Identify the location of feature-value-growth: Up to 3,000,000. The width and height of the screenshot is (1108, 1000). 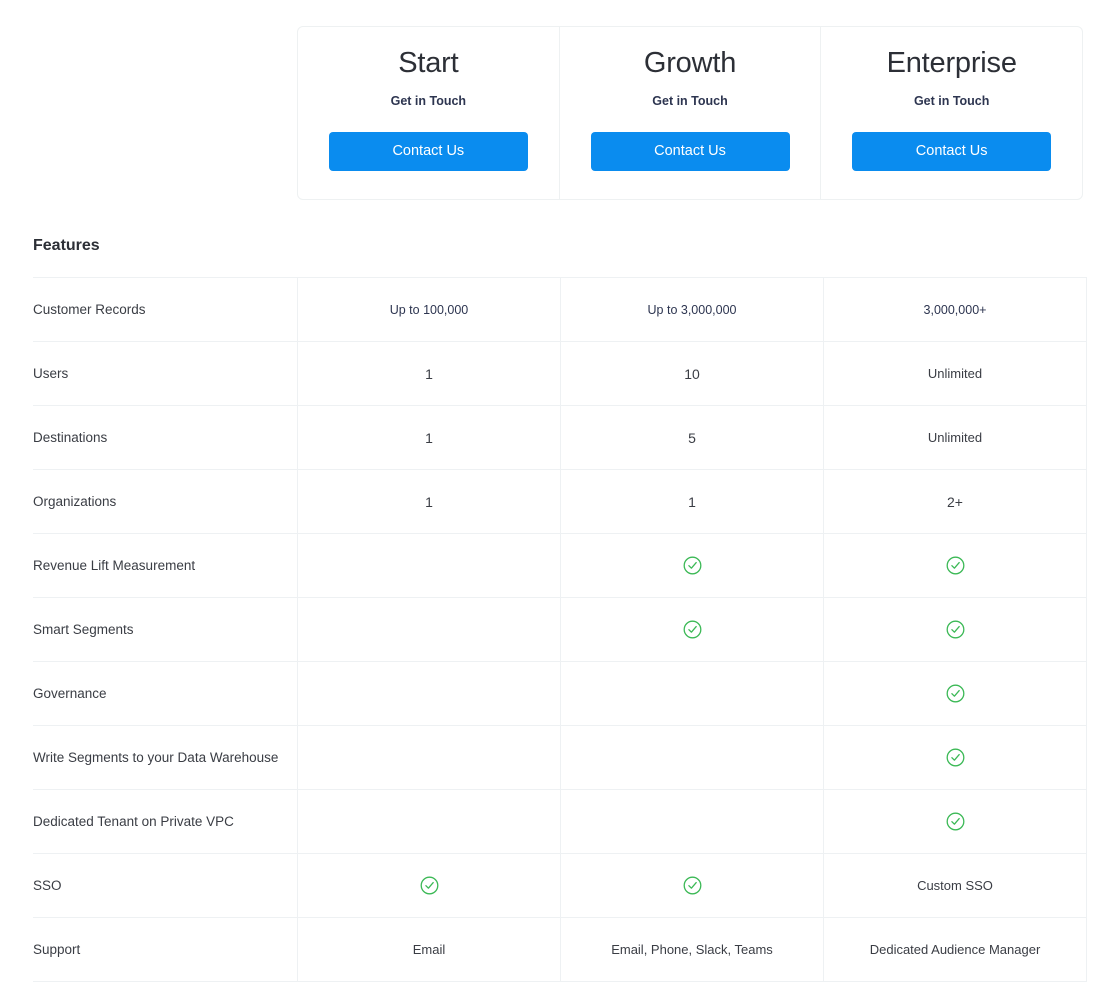
(692, 309).